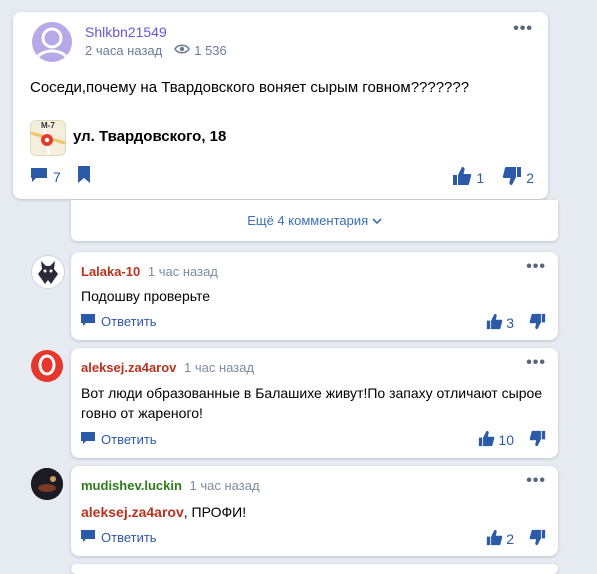 The image size is (597, 574). I want to click on photo-avatar-icon, so click(47, 484).